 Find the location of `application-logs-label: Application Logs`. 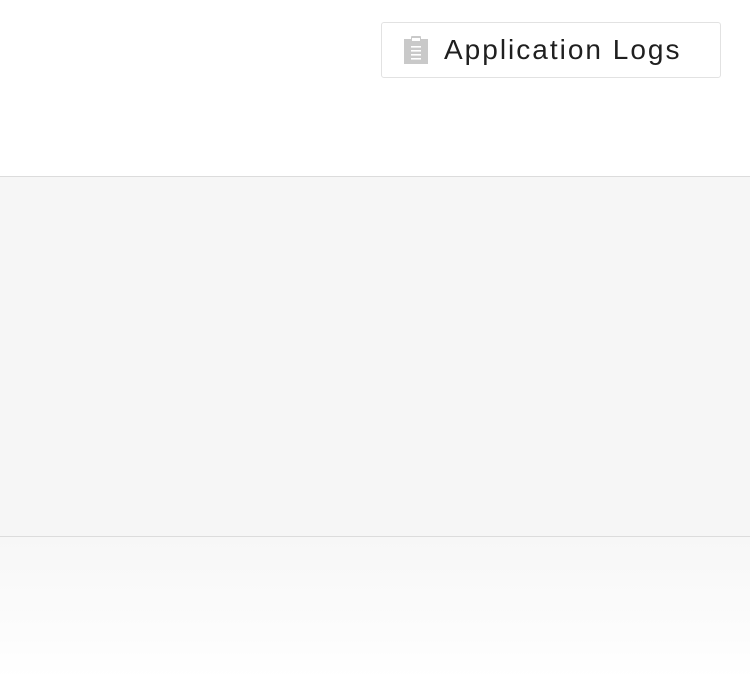

application-logs-label: Application Logs is located at coordinates (563, 49).